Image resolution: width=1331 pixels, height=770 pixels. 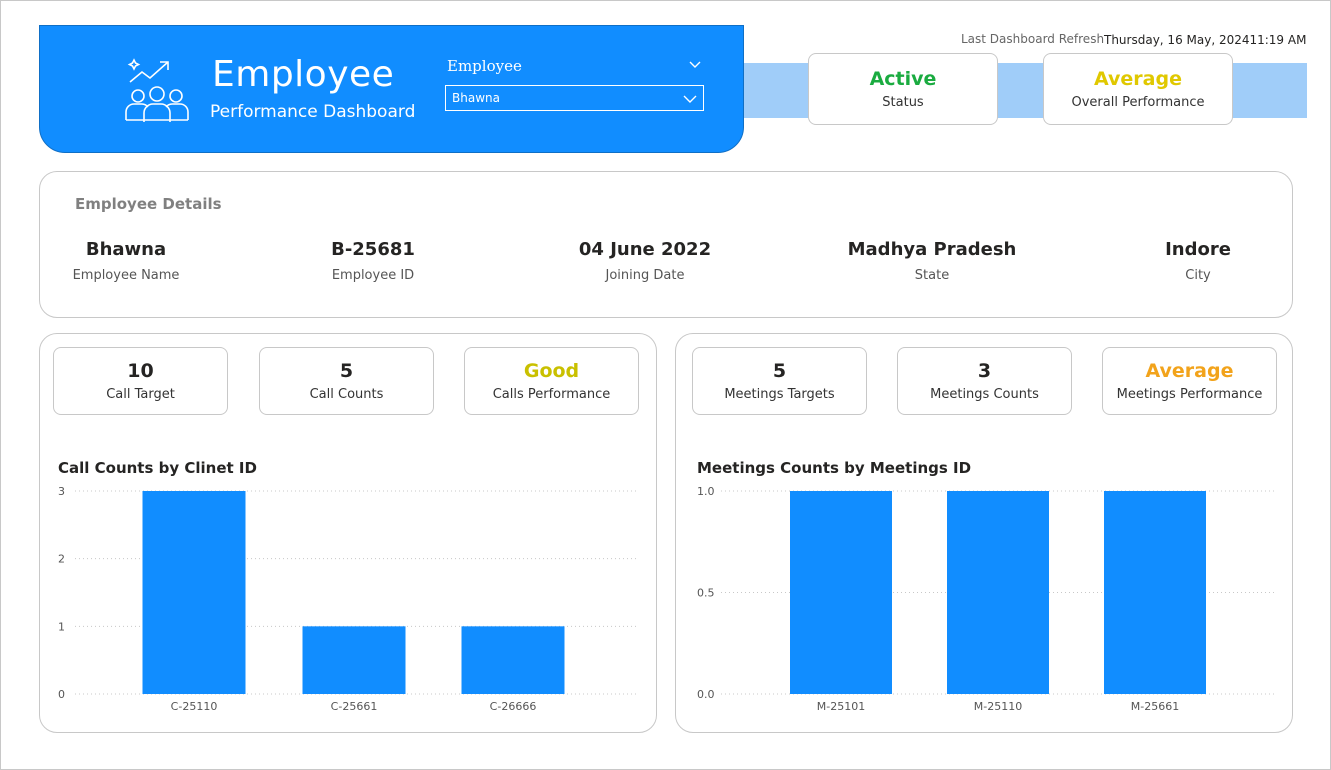 I want to click on meetings-targets-value: 5, so click(x=779, y=371).